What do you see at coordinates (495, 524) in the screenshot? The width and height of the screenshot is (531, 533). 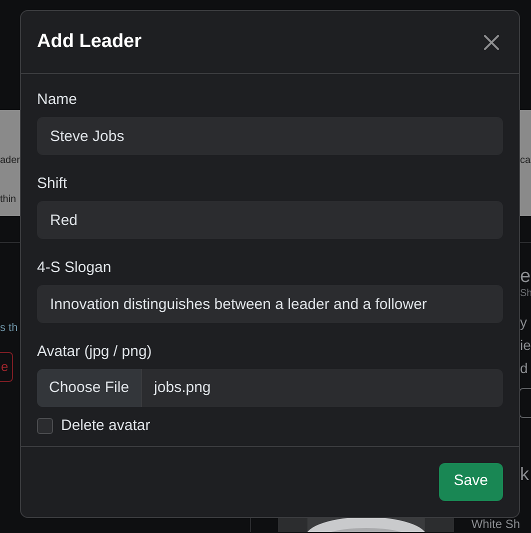 I see `caption-text: White Sh` at bounding box center [495, 524].